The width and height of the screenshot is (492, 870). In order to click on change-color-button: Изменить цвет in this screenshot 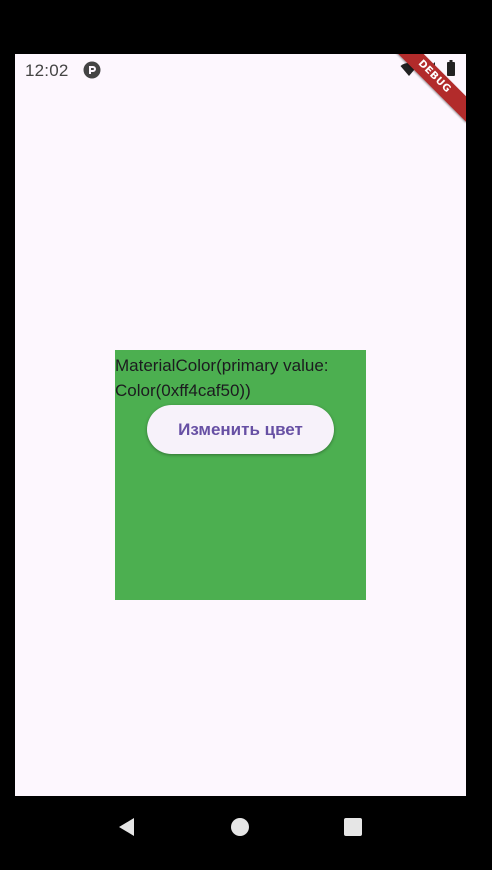, I will do `click(240, 429)`.